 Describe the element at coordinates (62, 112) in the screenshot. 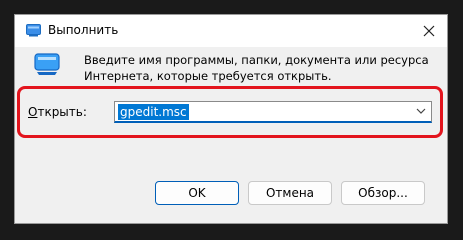

I see `open-label-text: ткрыть:` at that location.